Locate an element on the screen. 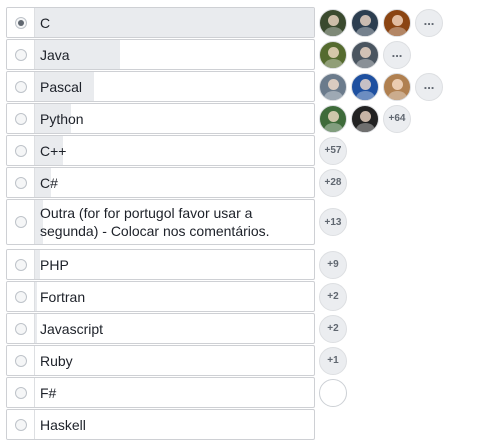  poll-option-row: Javascript +2 is located at coordinates (238, 328).